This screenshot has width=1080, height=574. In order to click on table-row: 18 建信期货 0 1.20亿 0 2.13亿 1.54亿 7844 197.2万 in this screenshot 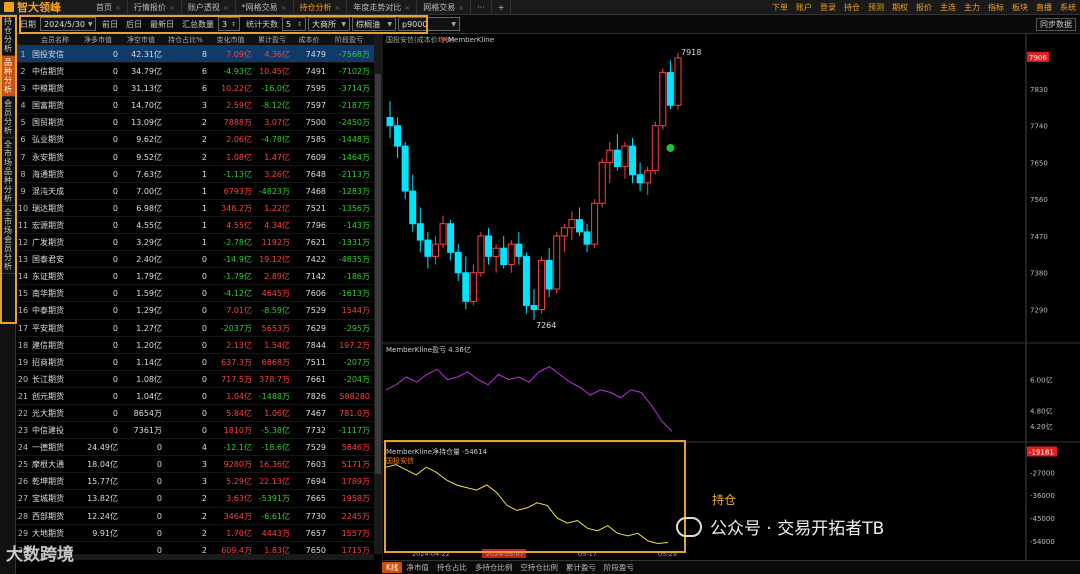, I will do `click(195, 345)`.